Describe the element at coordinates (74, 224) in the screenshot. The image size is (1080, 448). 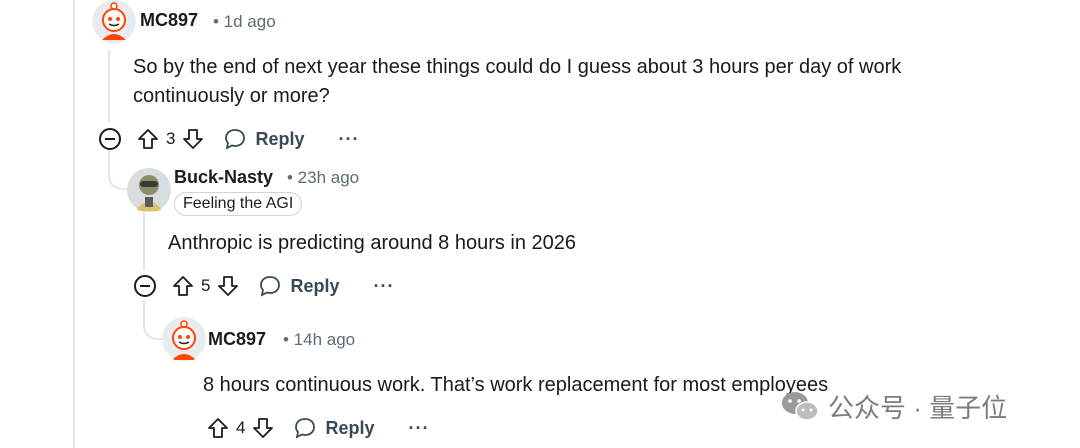
I see `thread-line-root` at that location.